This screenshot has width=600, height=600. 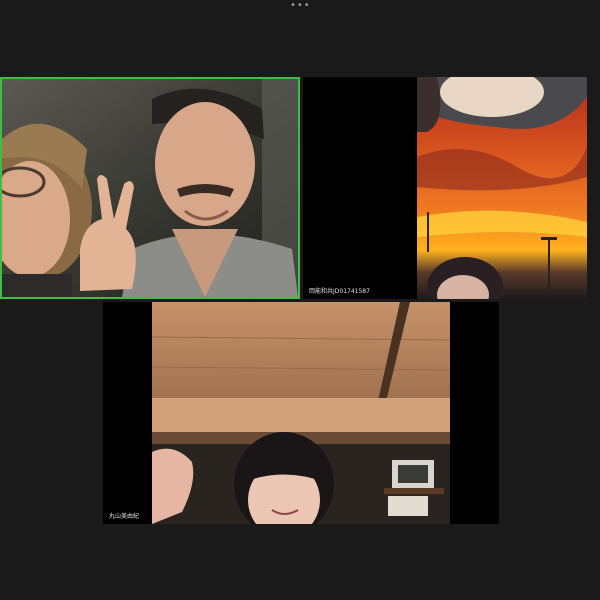 What do you see at coordinates (300, 6) in the screenshot?
I see `more-options-icon: •••` at bounding box center [300, 6].